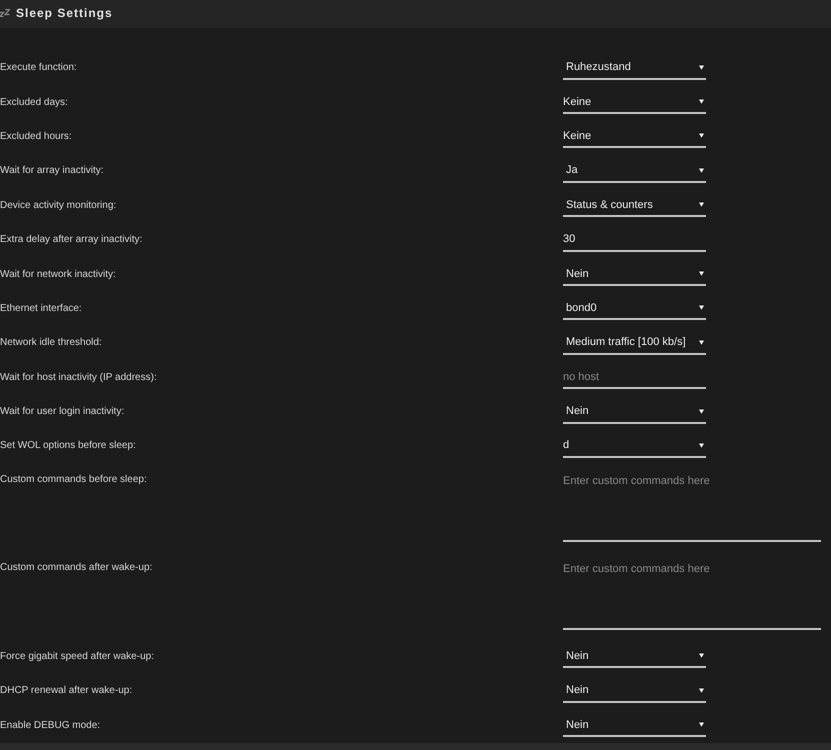  I want to click on setting-label: DHCP renewal after wake-up:, so click(66, 691).